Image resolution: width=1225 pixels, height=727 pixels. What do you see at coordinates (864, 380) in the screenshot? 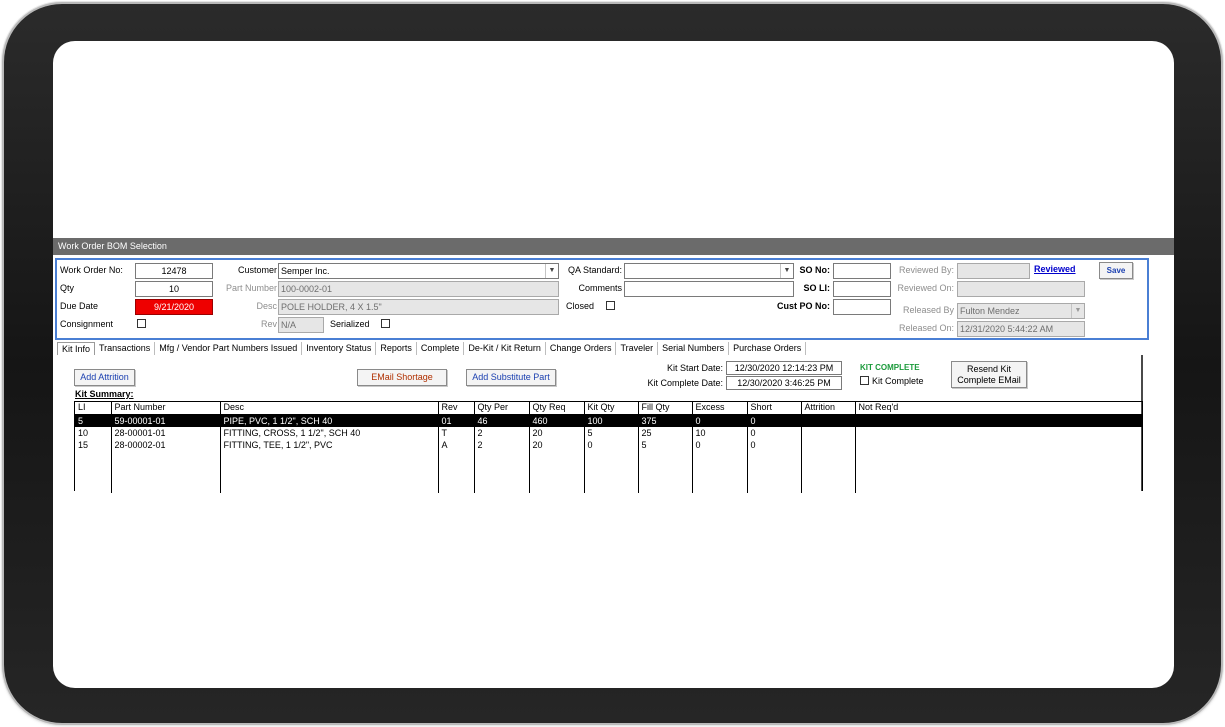
I see `kit-complete-checkbox` at bounding box center [864, 380].